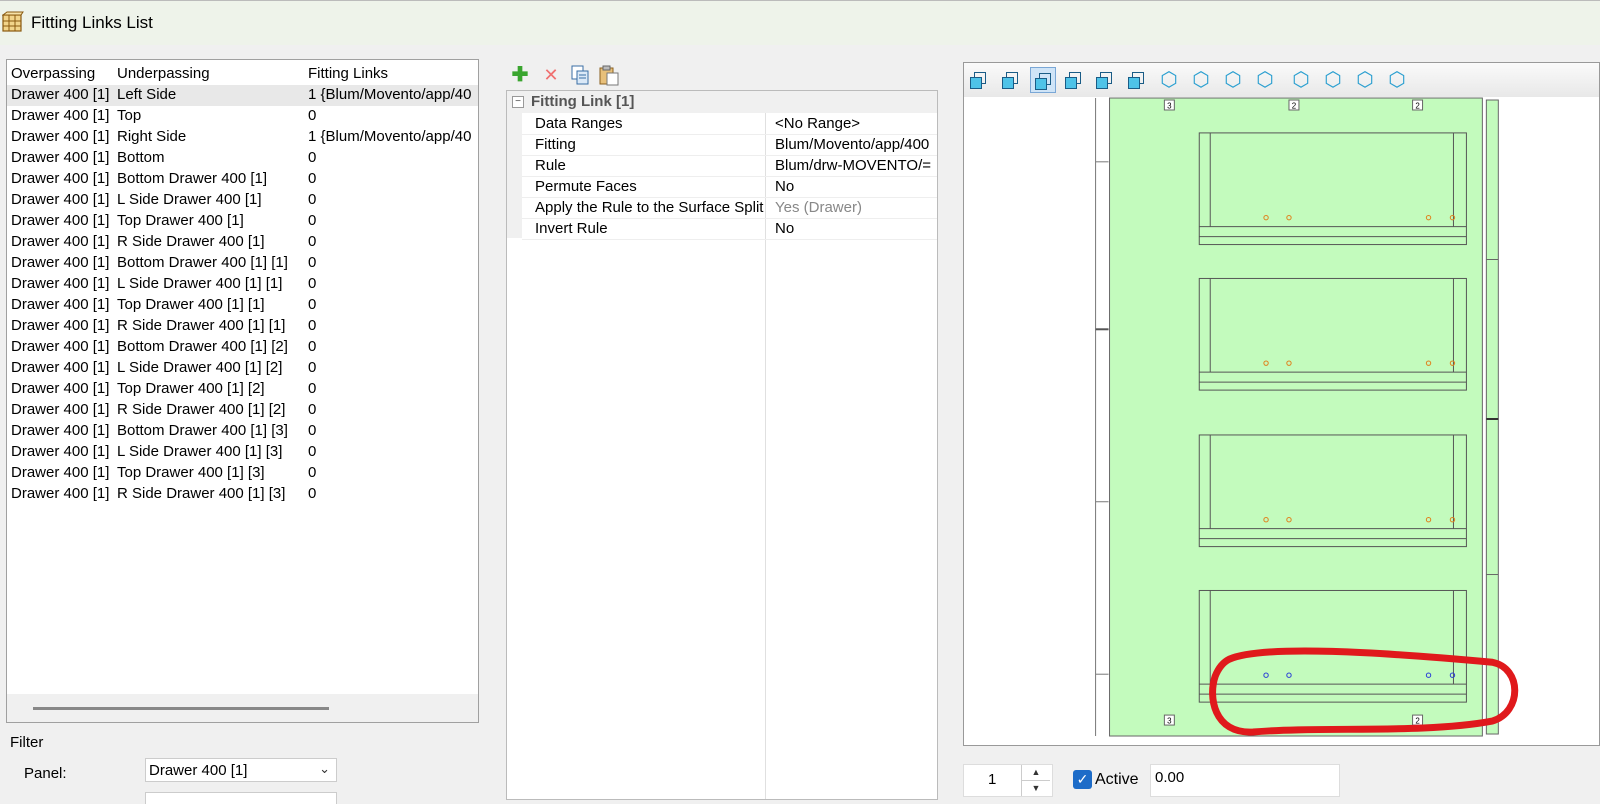 The width and height of the screenshot is (1600, 804). What do you see at coordinates (242, 179) in the screenshot?
I see `table-row: Drawer 400 [1] Bottom Drawer 400 [1] 0` at bounding box center [242, 179].